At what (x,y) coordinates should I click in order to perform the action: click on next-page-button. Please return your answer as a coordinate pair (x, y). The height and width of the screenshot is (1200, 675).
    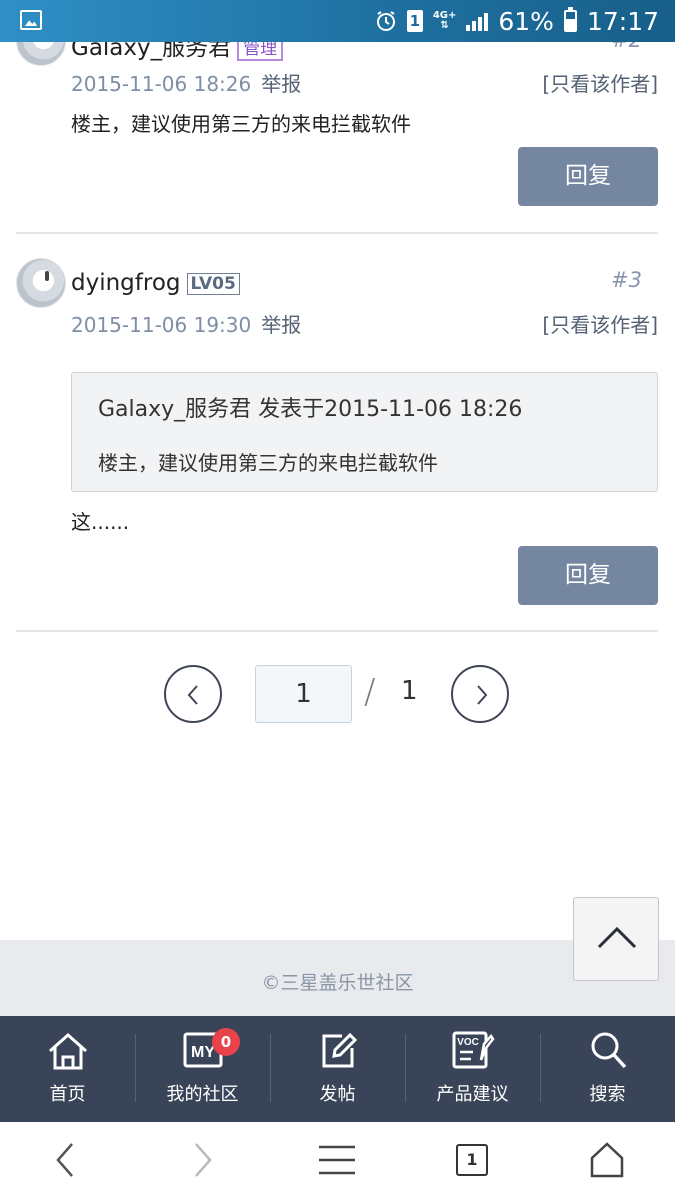
    Looking at the image, I should click on (480, 694).